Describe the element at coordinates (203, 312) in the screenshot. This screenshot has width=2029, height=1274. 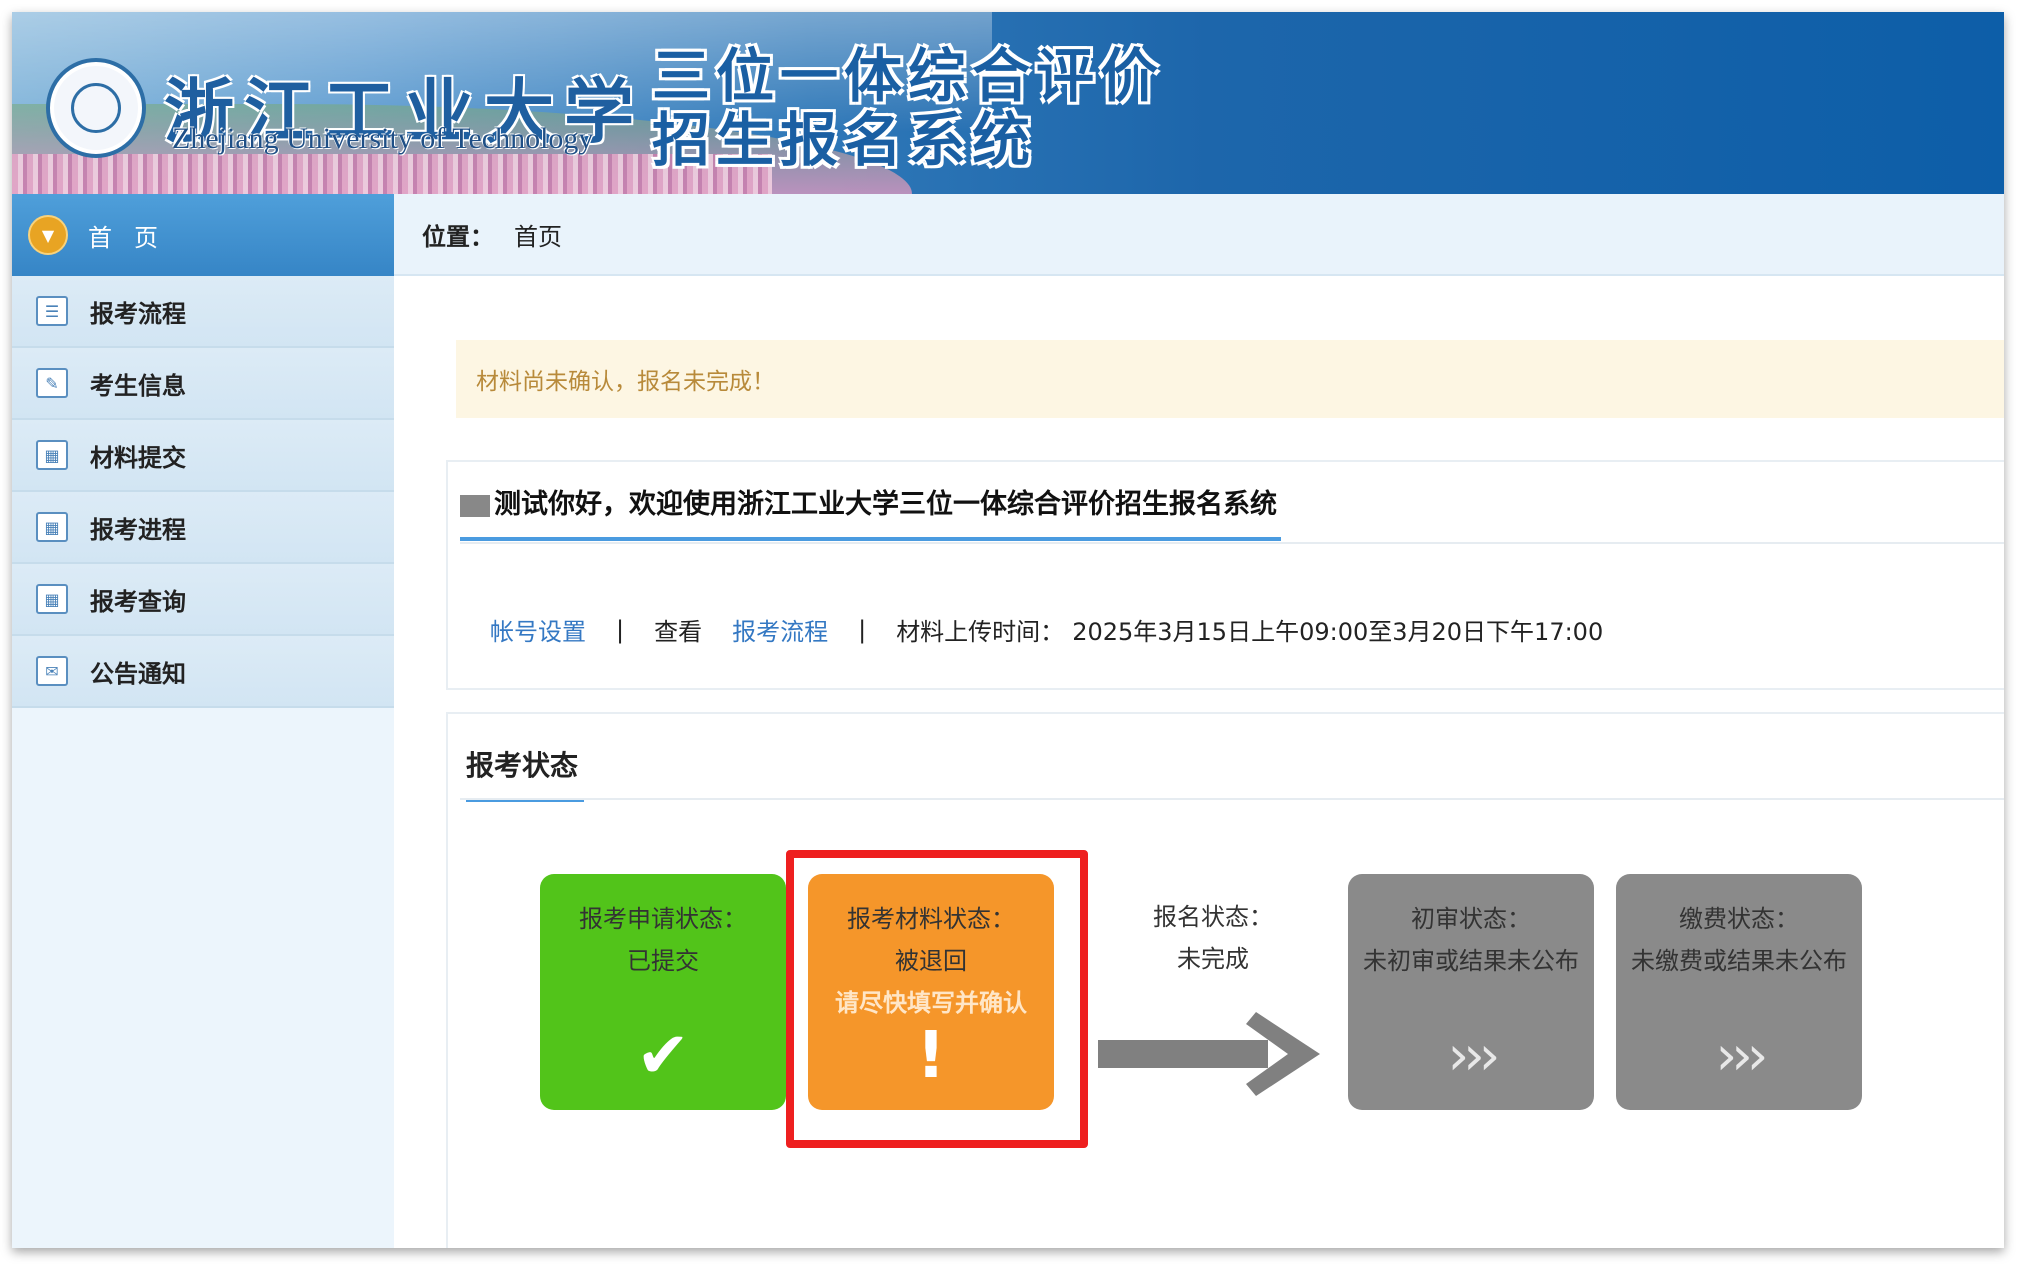
I see `sidebar-item-process: ☰ 报考流程` at that location.